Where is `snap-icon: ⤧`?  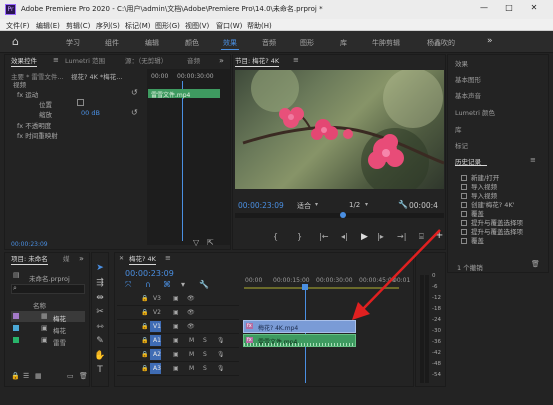 snap-icon: ⤧ is located at coordinates (128, 285).